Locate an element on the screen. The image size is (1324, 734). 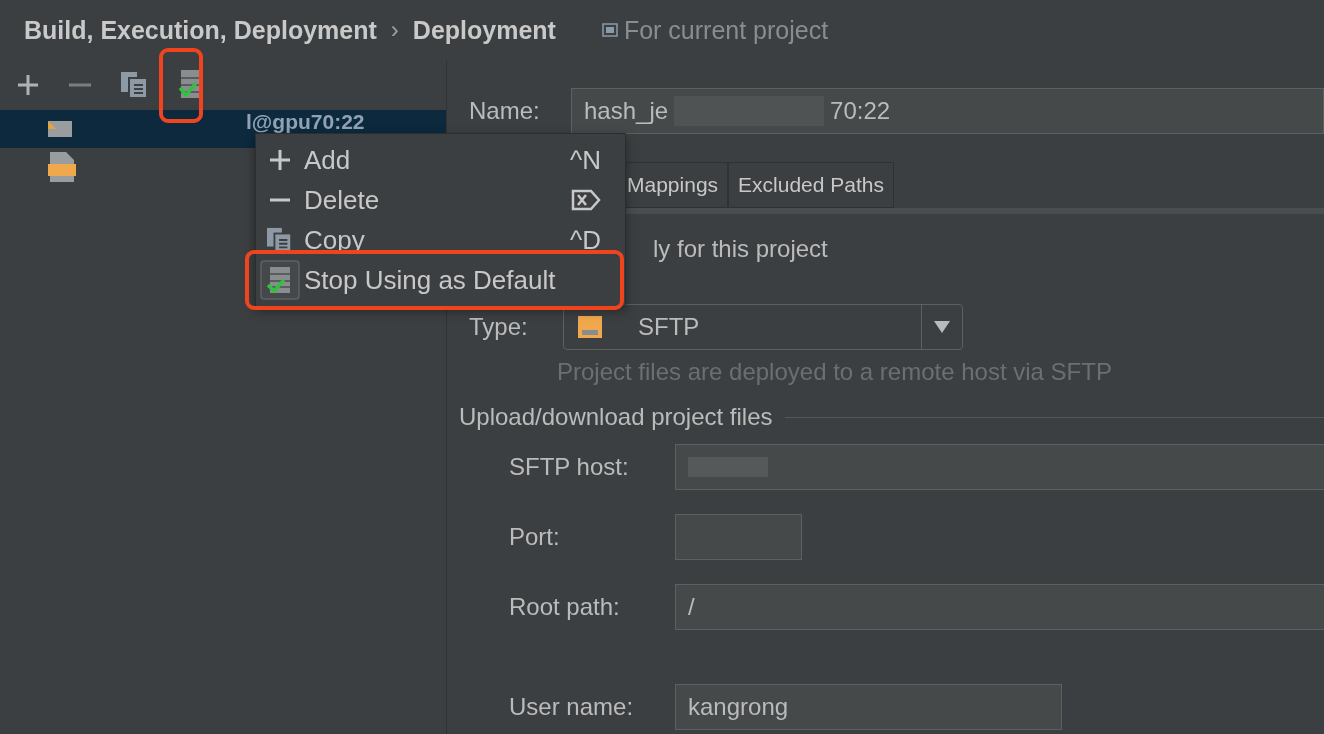
page-title: Deployment is located at coordinates (484, 30).